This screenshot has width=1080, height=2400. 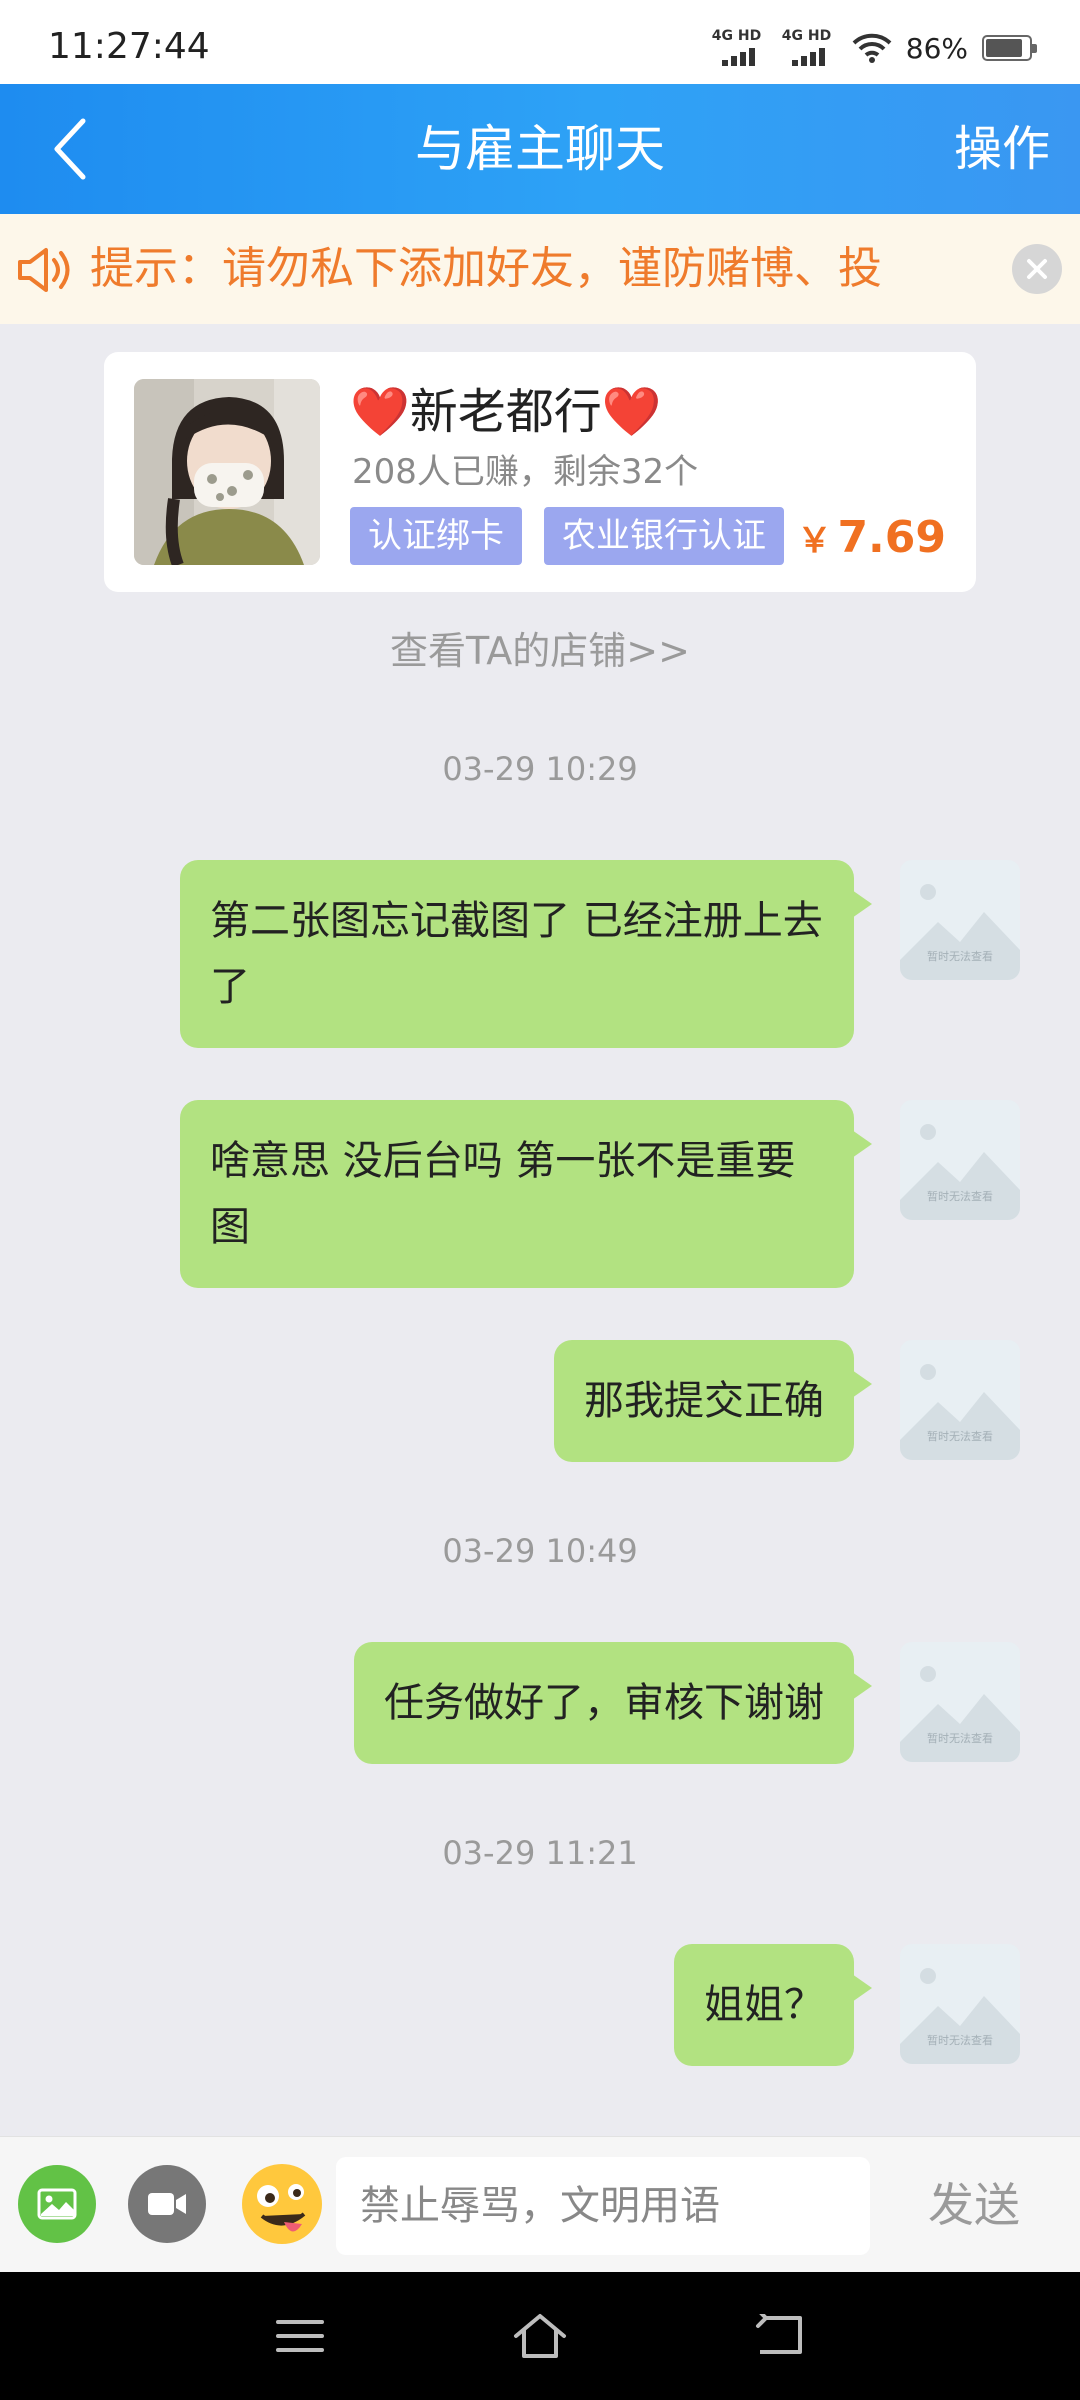 What do you see at coordinates (540, 1853) in the screenshot?
I see `chat-timestamp: 03-29 11:21` at bounding box center [540, 1853].